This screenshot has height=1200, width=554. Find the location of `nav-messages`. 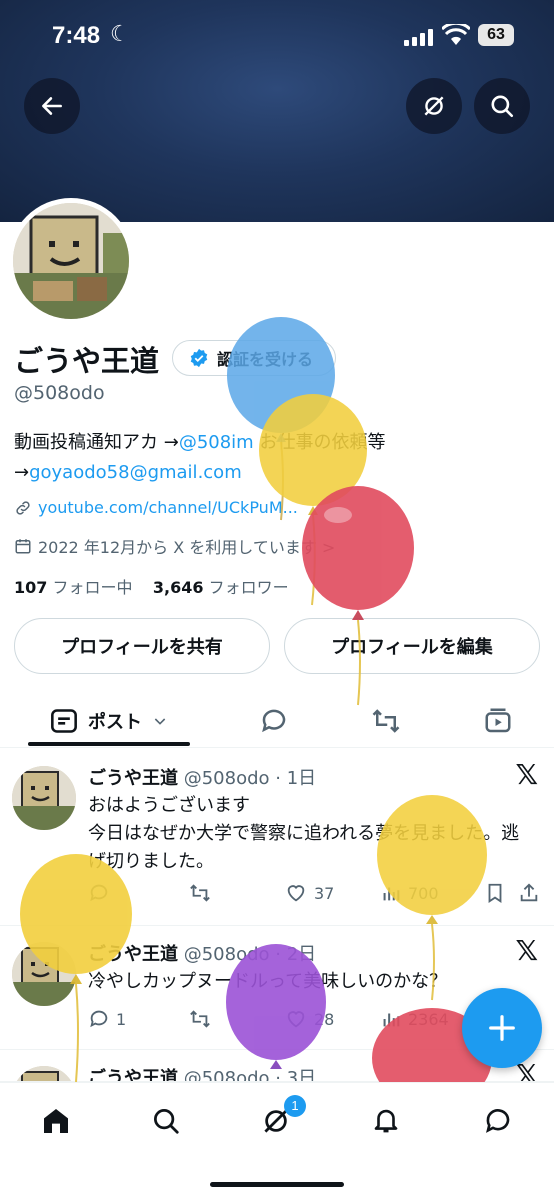

nav-messages is located at coordinates (498, 1121).